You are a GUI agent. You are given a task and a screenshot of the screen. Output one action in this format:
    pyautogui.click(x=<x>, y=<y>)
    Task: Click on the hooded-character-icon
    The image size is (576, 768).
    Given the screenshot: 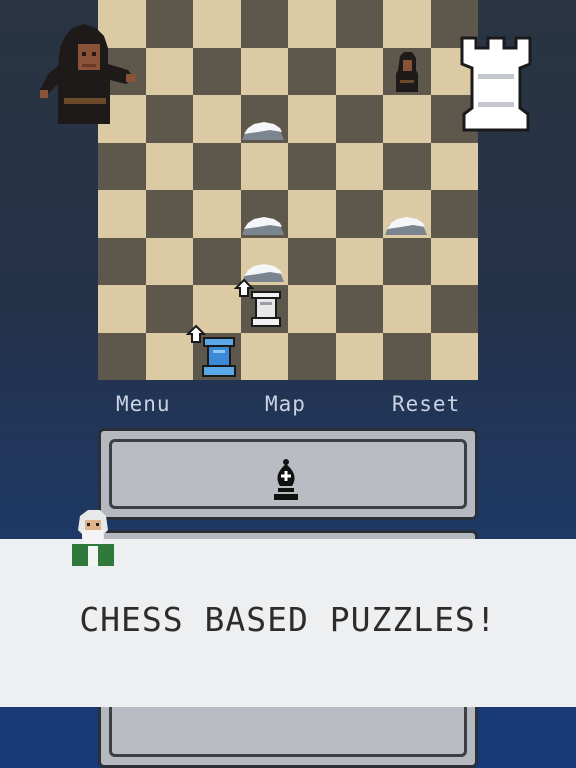 What is the action you would take?
    pyautogui.click(x=88, y=74)
    